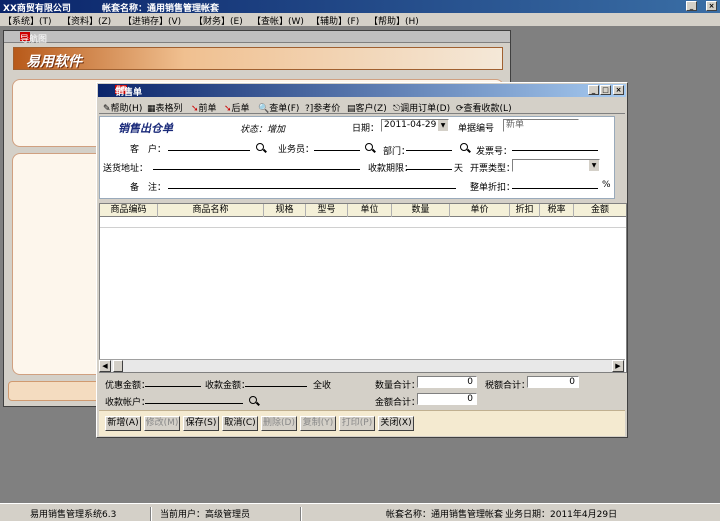 Image resolution: width=720 pixels, height=521 pixels. What do you see at coordinates (525, 210) in the screenshot?
I see `col-discount: 折扣` at bounding box center [525, 210].